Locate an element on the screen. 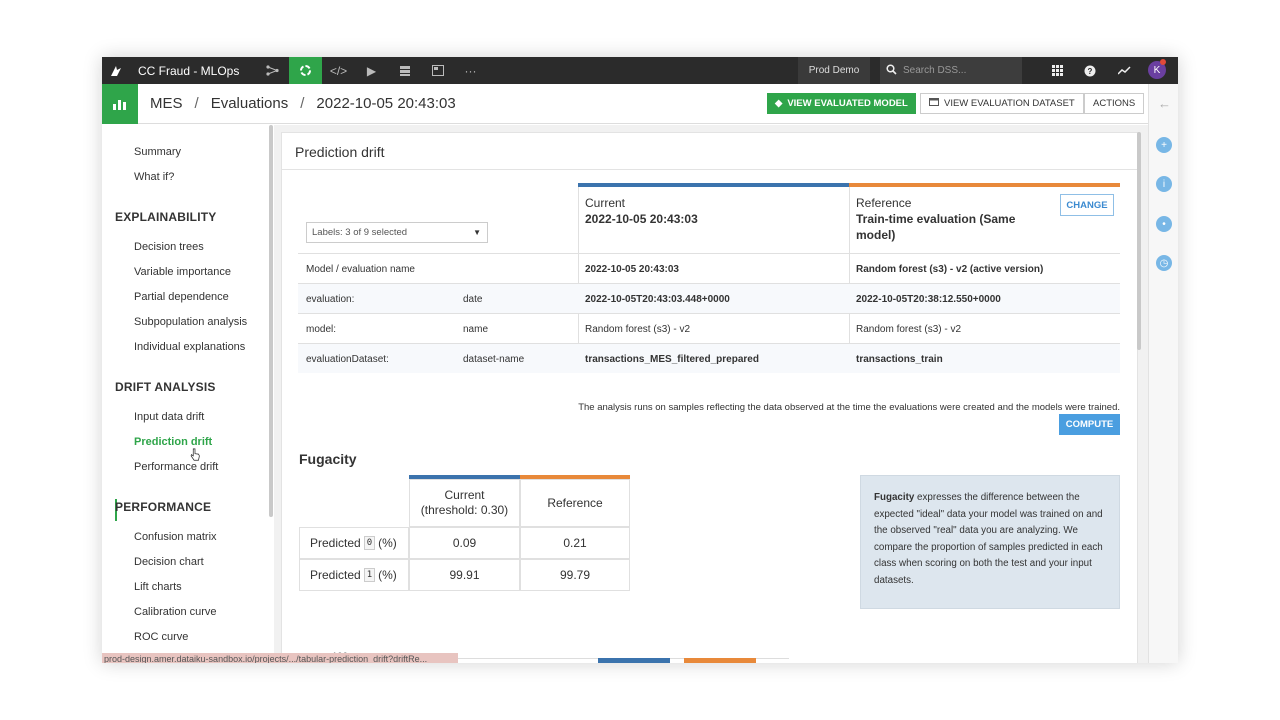 This screenshot has width=1280, height=720. dataiku-logo-icon is located at coordinates (116, 70).